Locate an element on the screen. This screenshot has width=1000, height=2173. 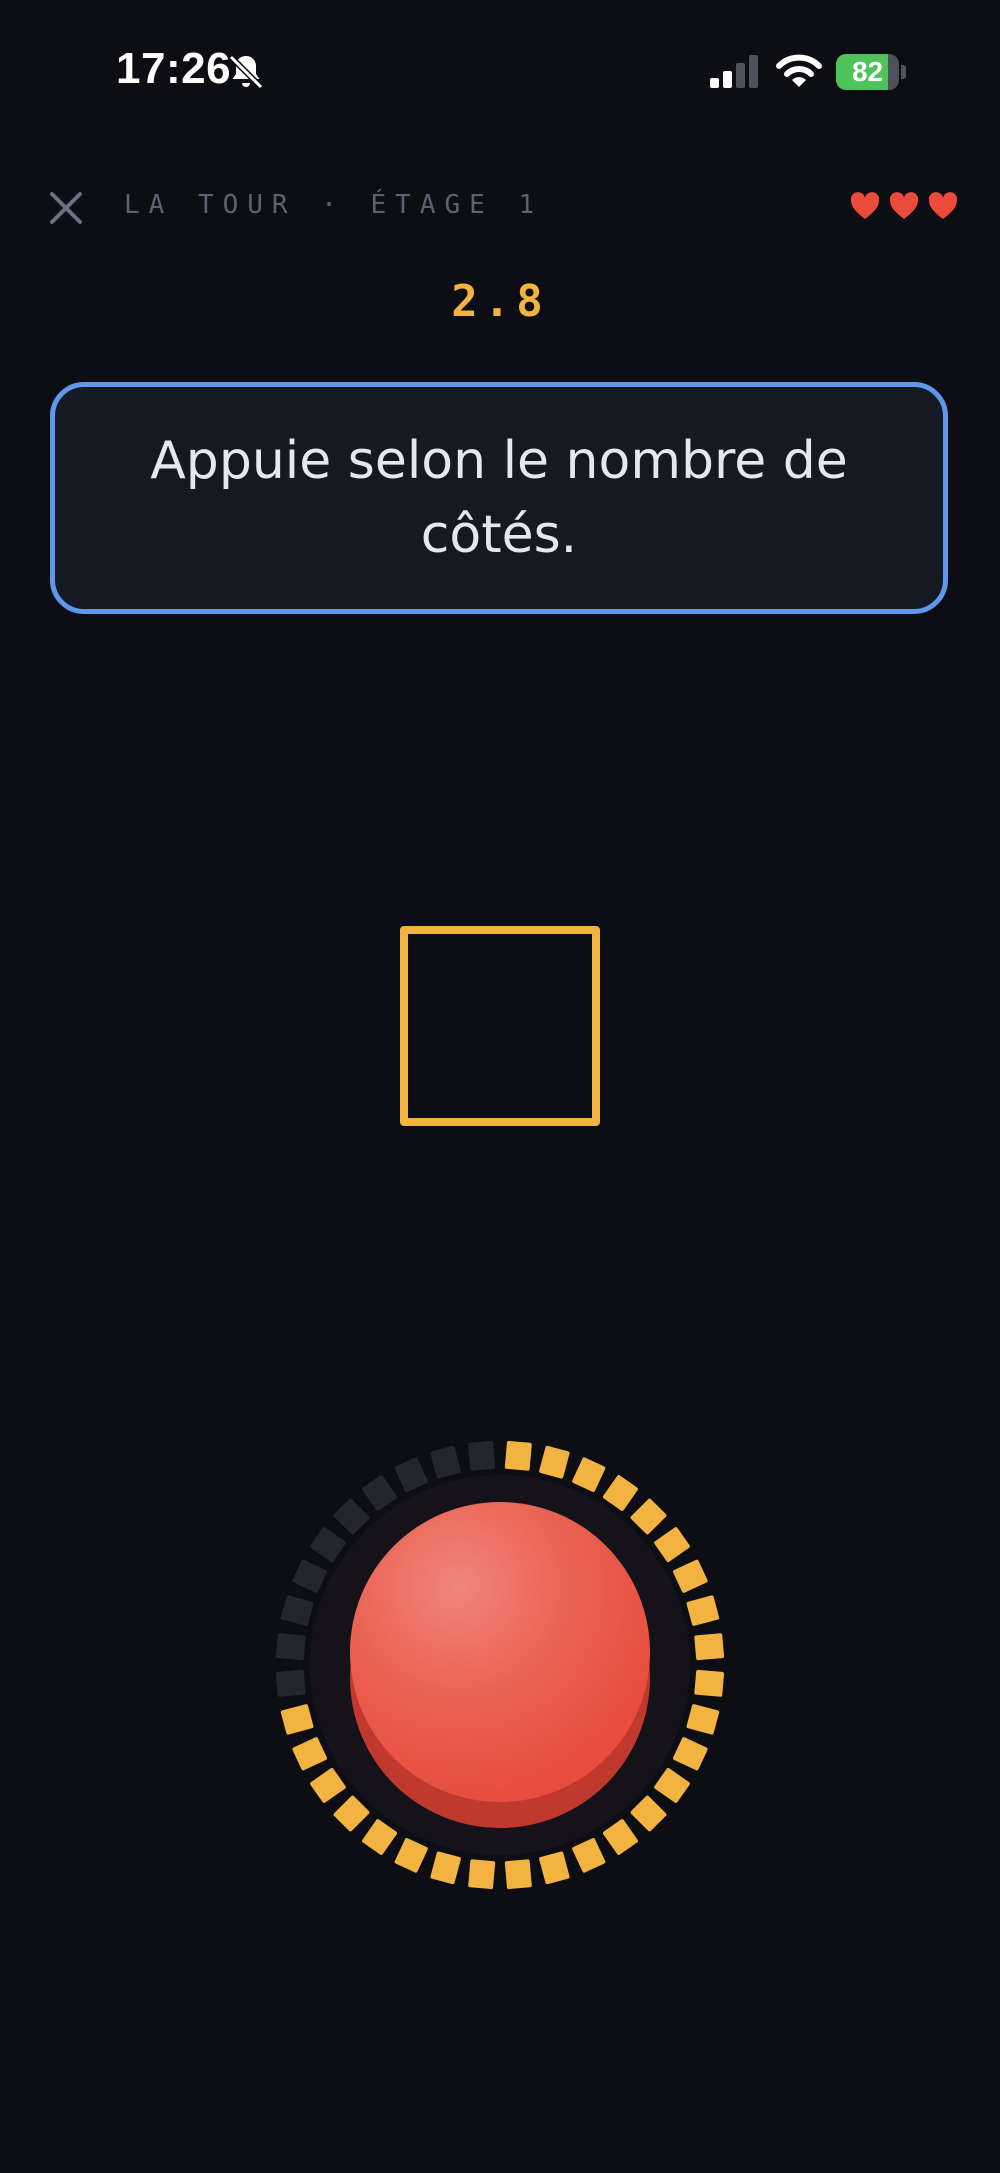
status-time: 17:26 is located at coordinates (174, 68).